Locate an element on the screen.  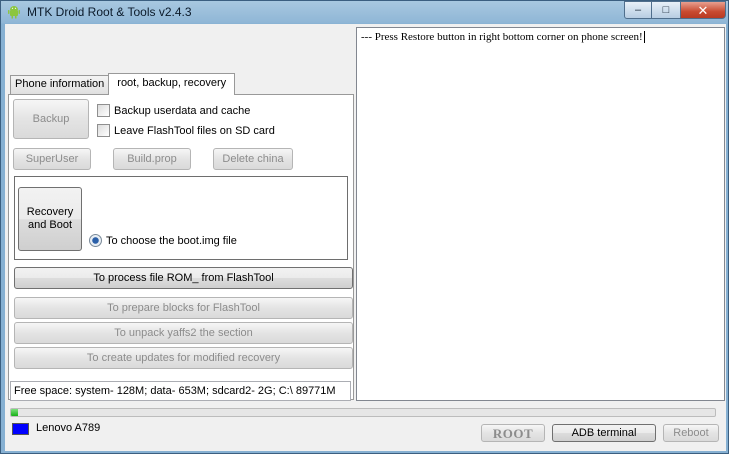
device-name: Lenovo A789 is located at coordinates (68, 428).